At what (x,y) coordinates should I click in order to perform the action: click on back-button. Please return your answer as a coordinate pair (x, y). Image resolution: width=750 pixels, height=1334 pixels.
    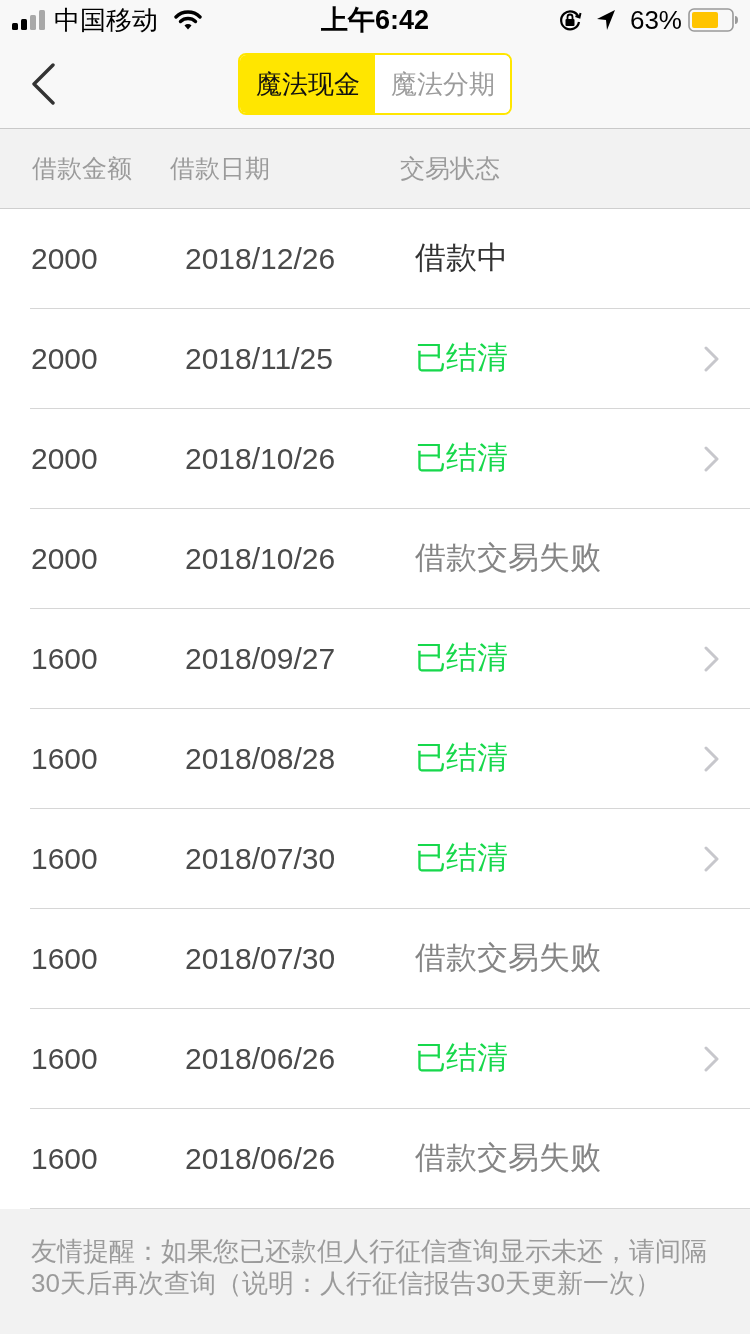
    Looking at the image, I should click on (43, 84).